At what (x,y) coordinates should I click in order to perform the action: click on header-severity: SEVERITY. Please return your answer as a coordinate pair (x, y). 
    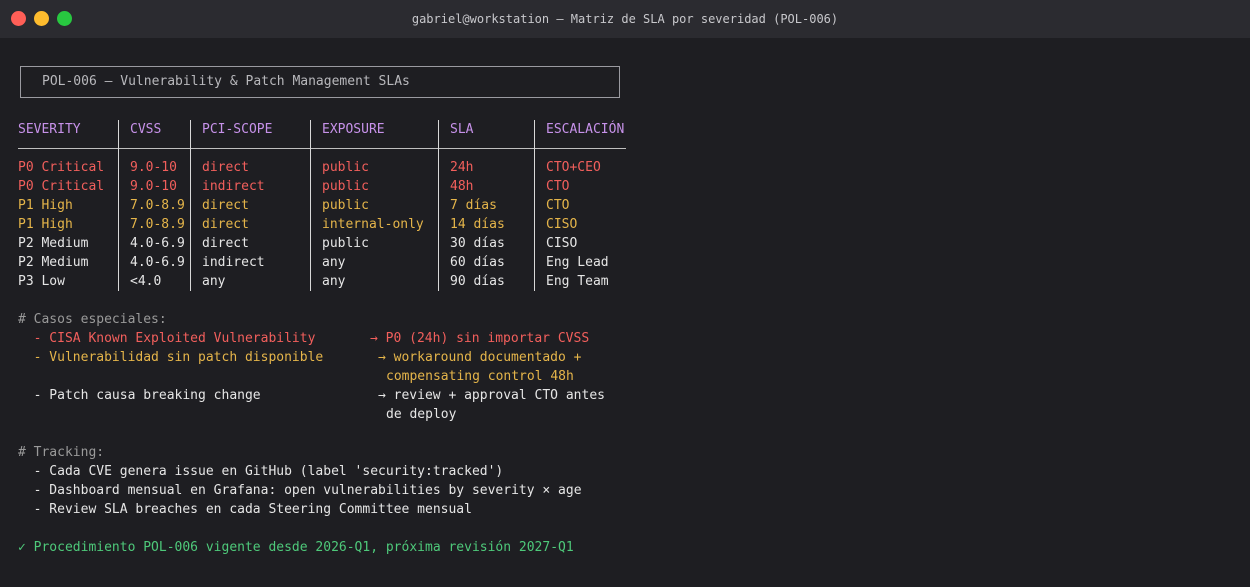
    Looking at the image, I should click on (49, 129).